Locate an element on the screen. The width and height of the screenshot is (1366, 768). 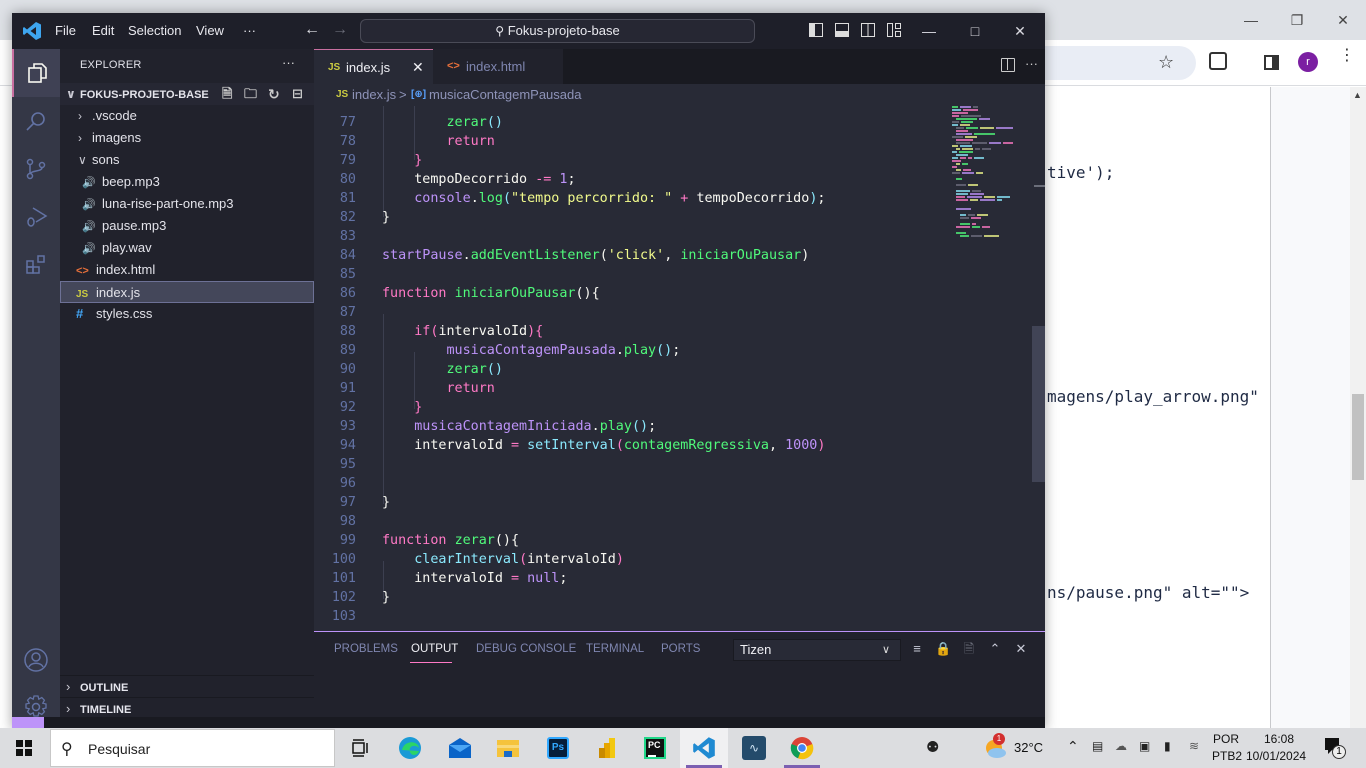
tree-file-styles-css: # styles.css is located at coordinates (187, 314).